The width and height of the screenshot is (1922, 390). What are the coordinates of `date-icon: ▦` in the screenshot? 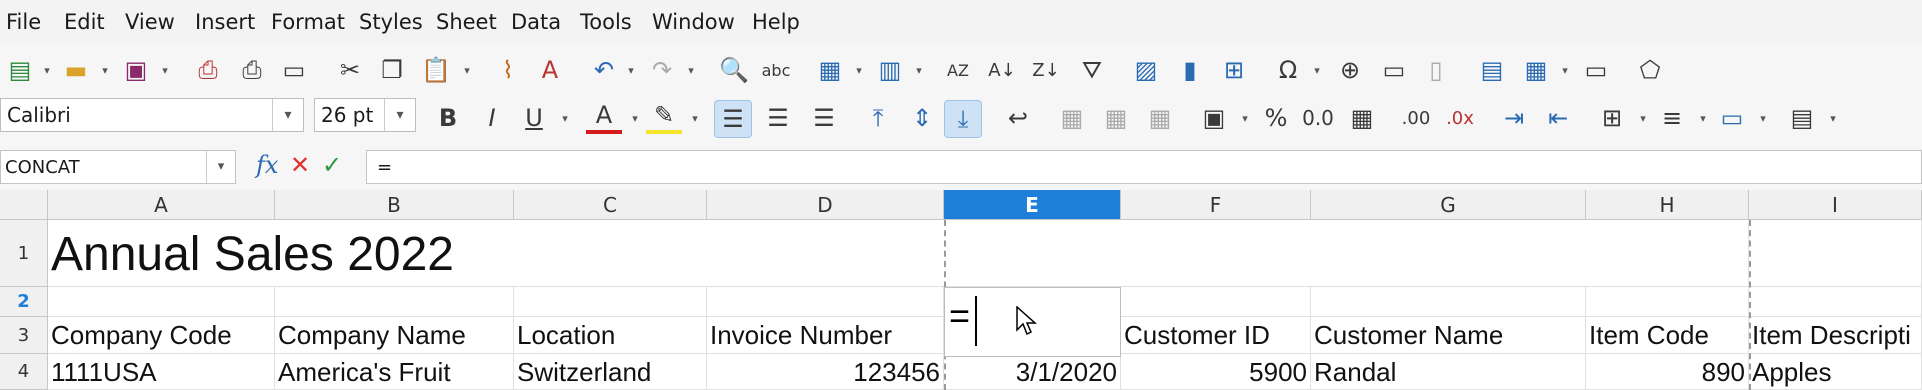 It's located at (1362, 118).